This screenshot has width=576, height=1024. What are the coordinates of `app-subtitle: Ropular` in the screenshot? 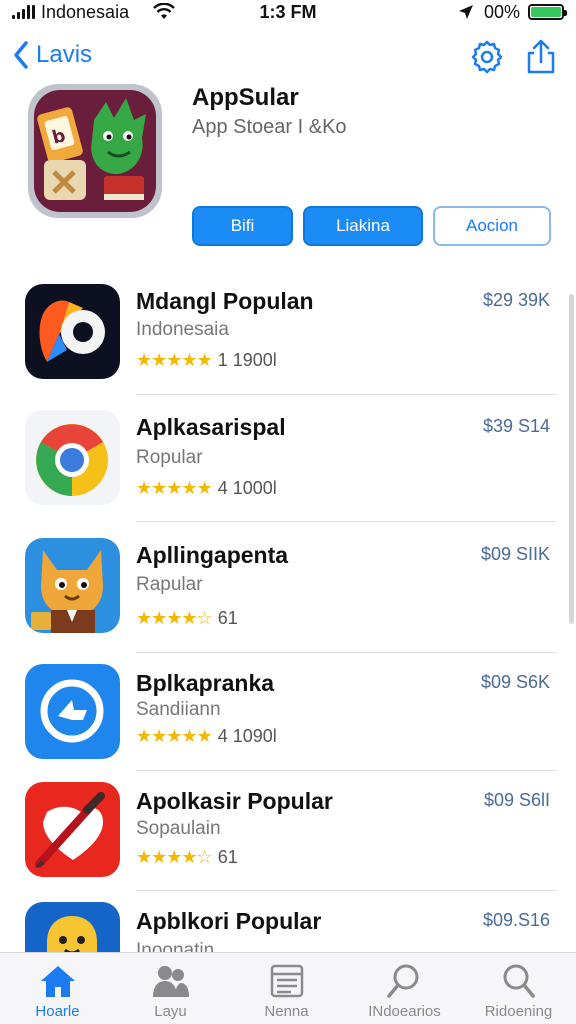 It's located at (169, 457).